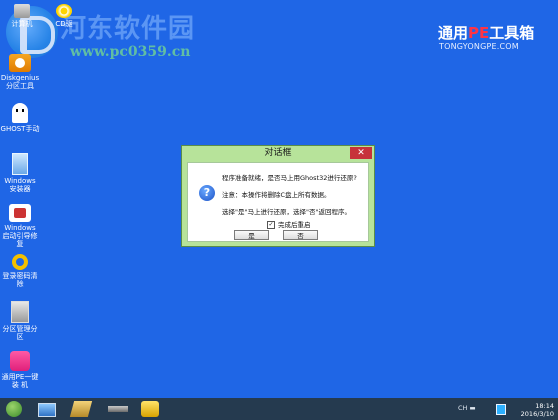  I want to click on desktop-icon-label: 登录密码清除, so click(20, 280).